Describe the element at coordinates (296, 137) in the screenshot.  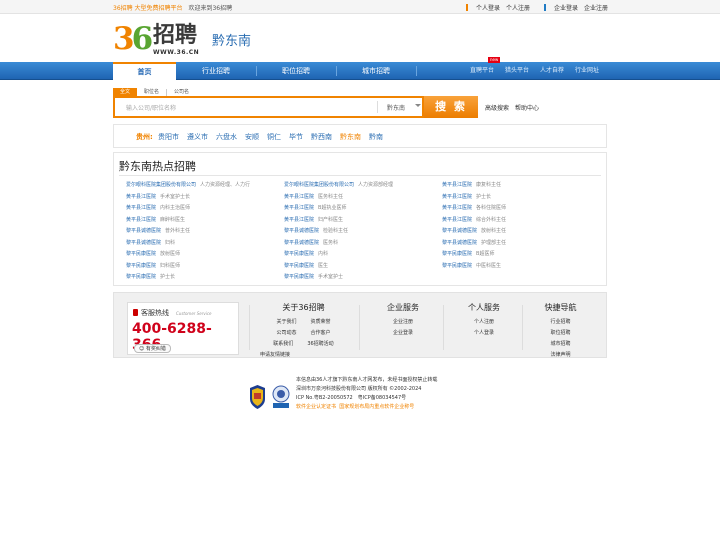
I see `city-link: 毕节` at that location.